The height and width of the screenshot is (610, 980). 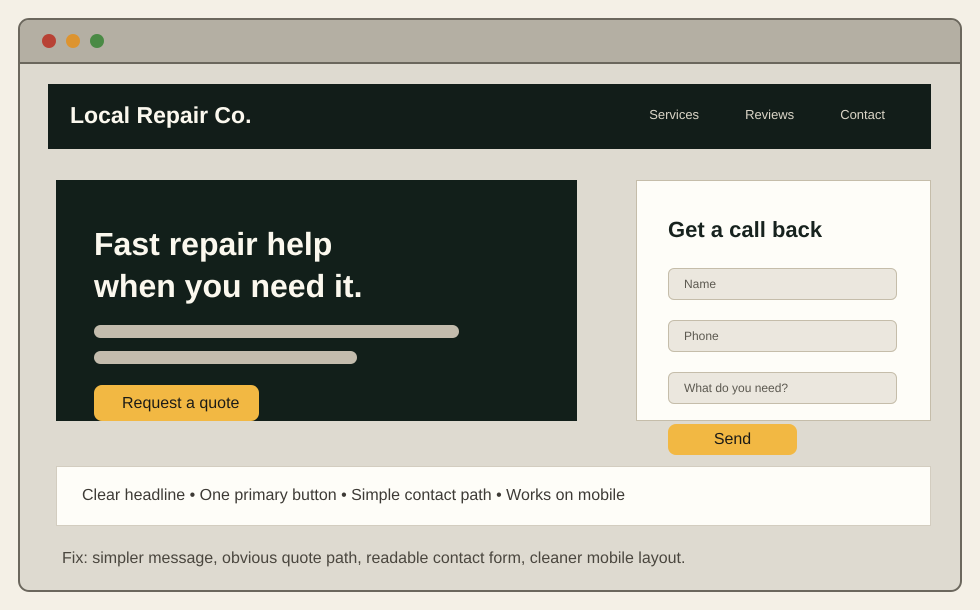 What do you see at coordinates (746, 230) in the screenshot?
I see `form-title: Get a call back` at bounding box center [746, 230].